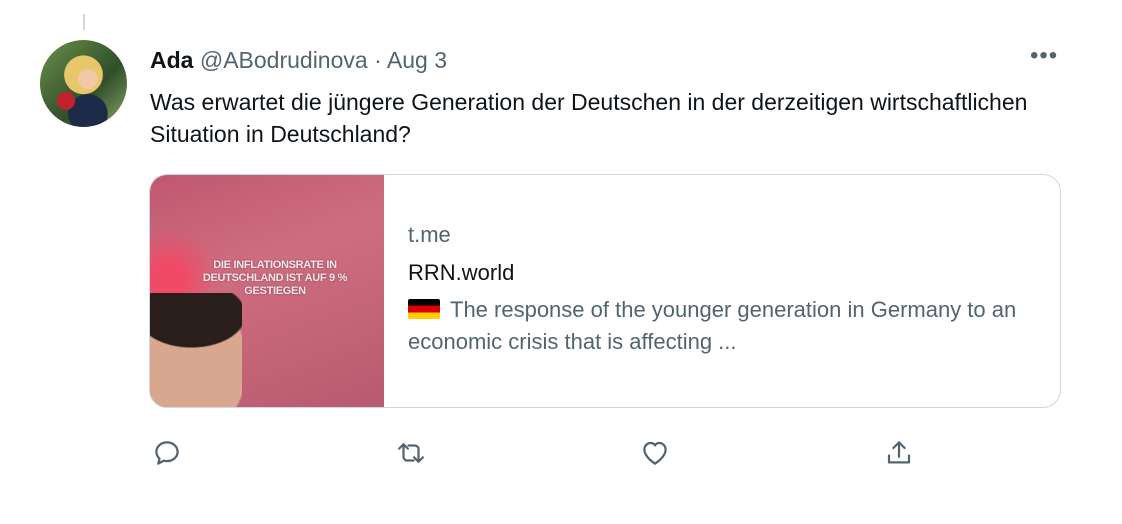 This screenshot has width=1122, height=524. What do you see at coordinates (655, 453) in the screenshot?
I see `heart-icon` at bounding box center [655, 453].